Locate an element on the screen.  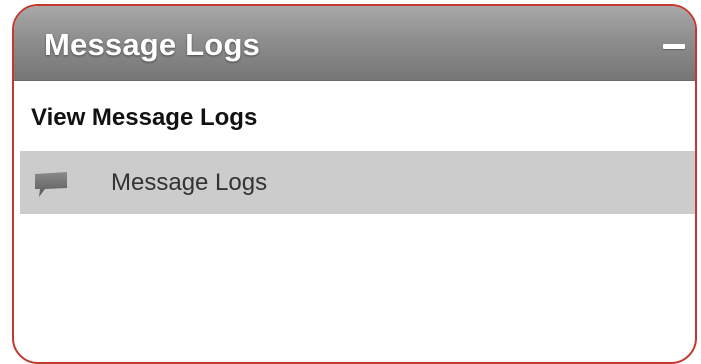
minus-icon is located at coordinates (674, 46).